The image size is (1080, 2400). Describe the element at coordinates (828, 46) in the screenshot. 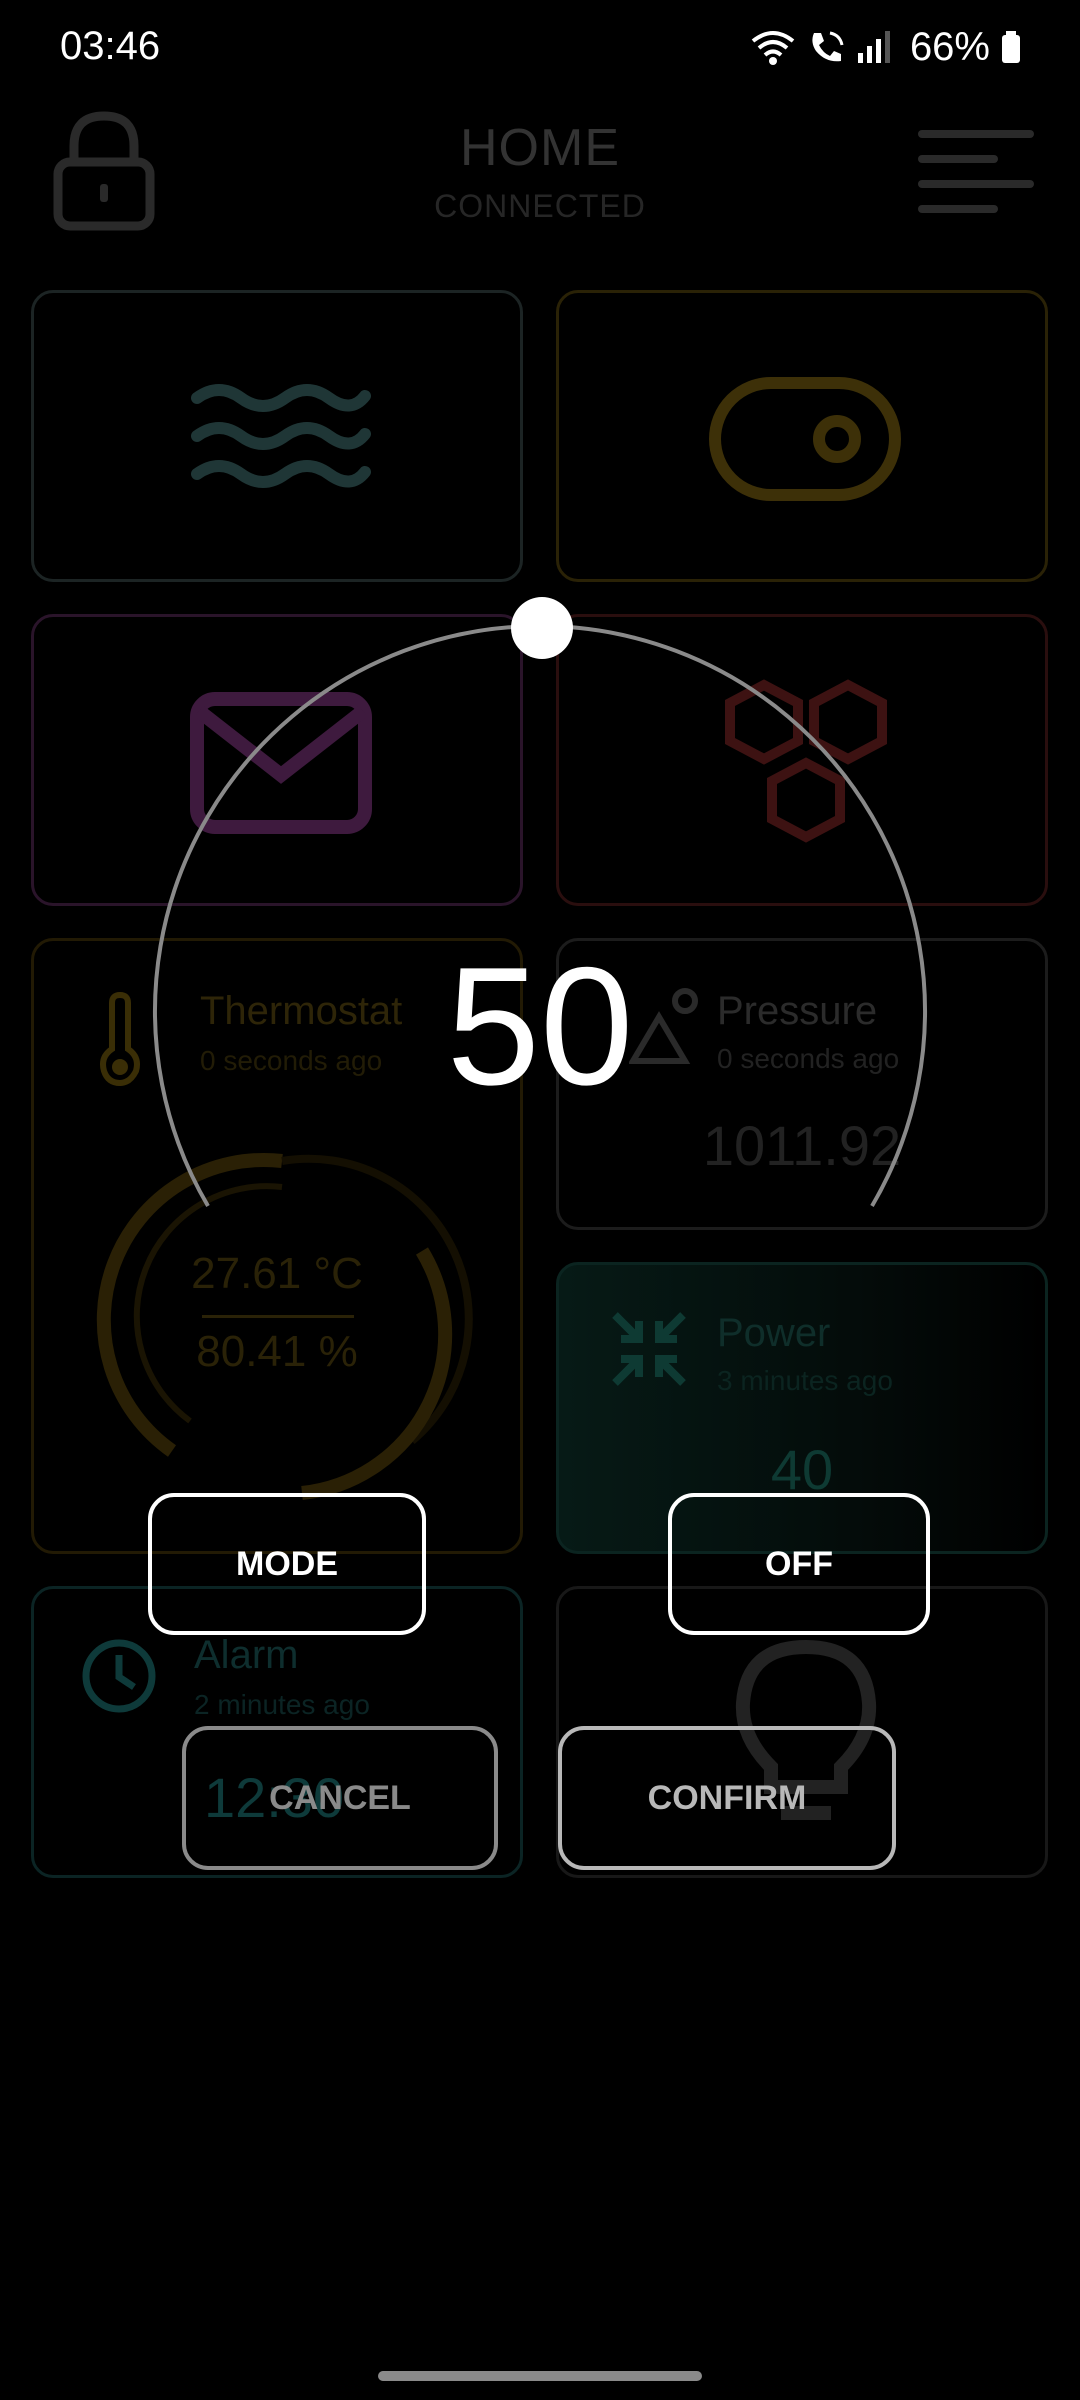

I see `wifi-call-icon` at that location.